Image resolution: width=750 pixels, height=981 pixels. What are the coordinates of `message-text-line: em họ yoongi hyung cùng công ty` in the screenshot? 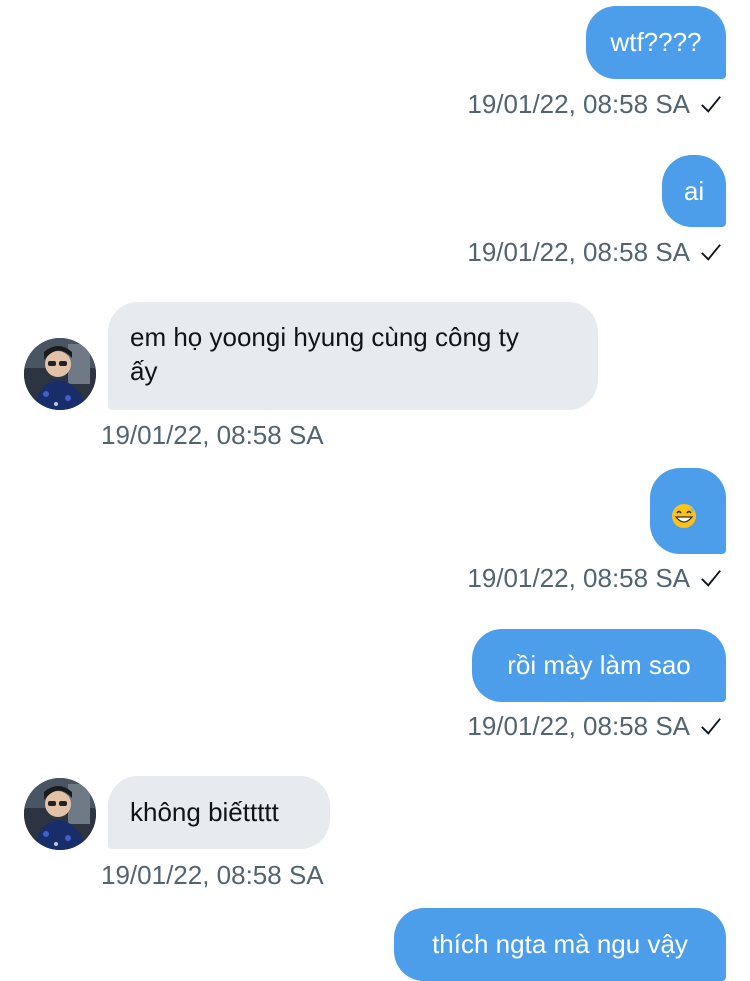 It's located at (324, 337).